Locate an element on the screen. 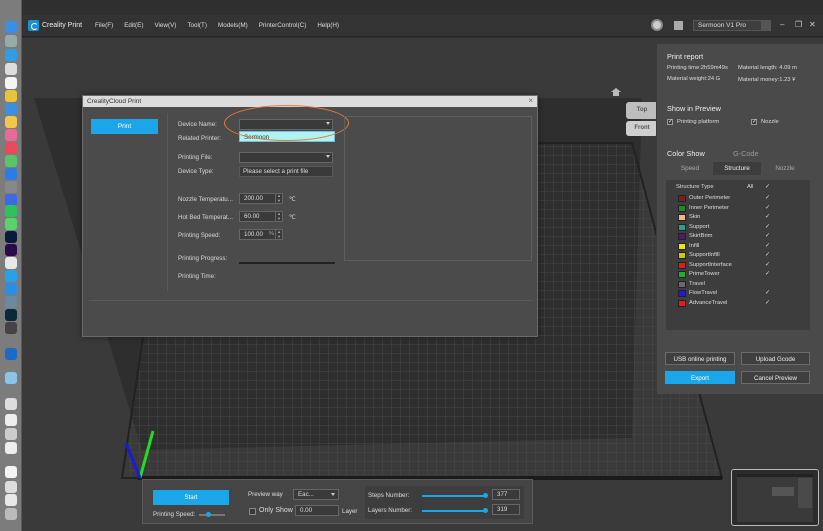 Image resolution: width=823 pixels, height=531 pixels. creality-dock-icon is located at coordinates (11, 354).